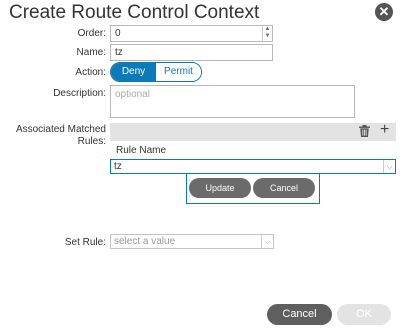  I want to click on name-label: Name:, so click(91, 52).